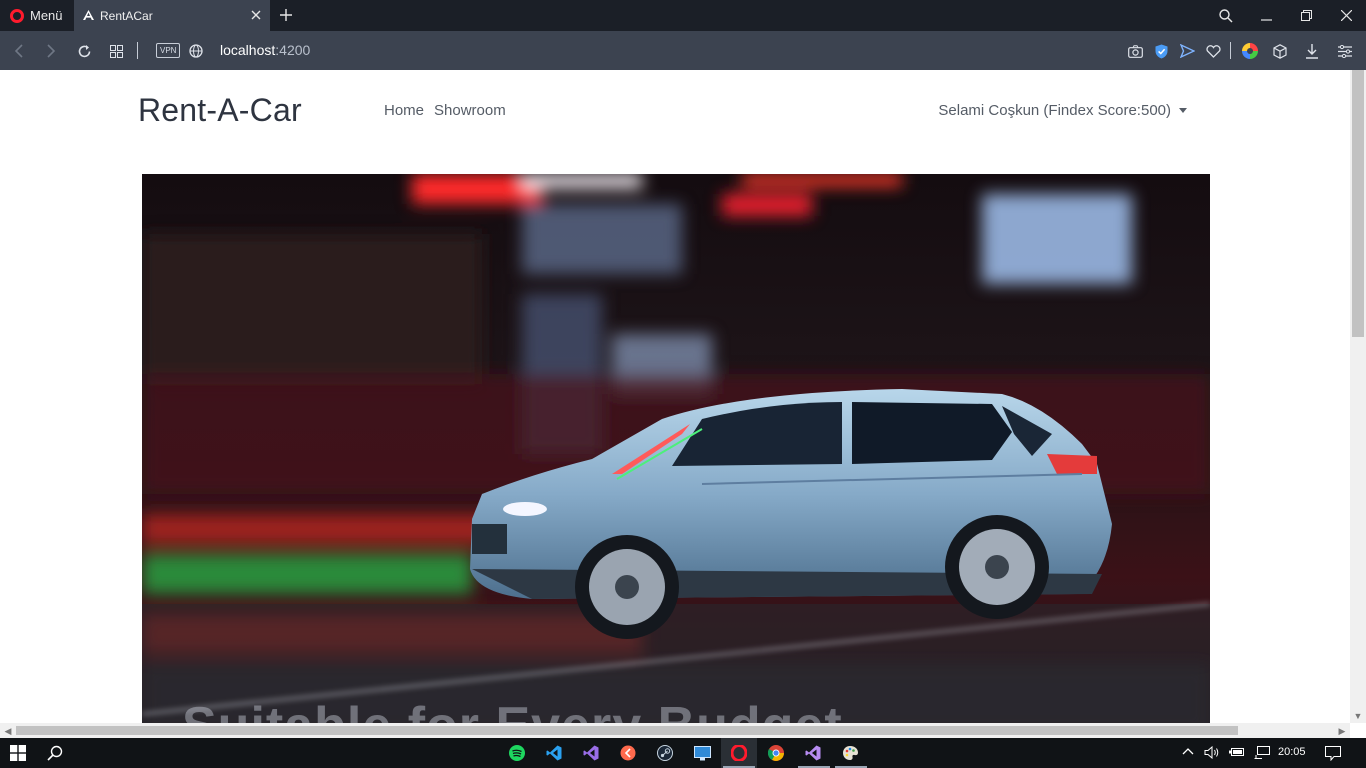 This screenshot has width=1366, height=768. What do you see at coordinates (1342, 731) in the screenshot?
I see `scroll-right-arrow-icon: ▶` at bounding box center [1342, 731].